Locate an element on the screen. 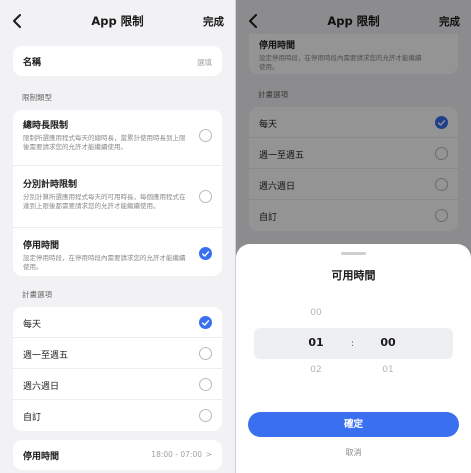 Image resolution: width=471 pixels, height=473 pixels. name-row: 名稱 選填 is located at coordinates (117, 61).